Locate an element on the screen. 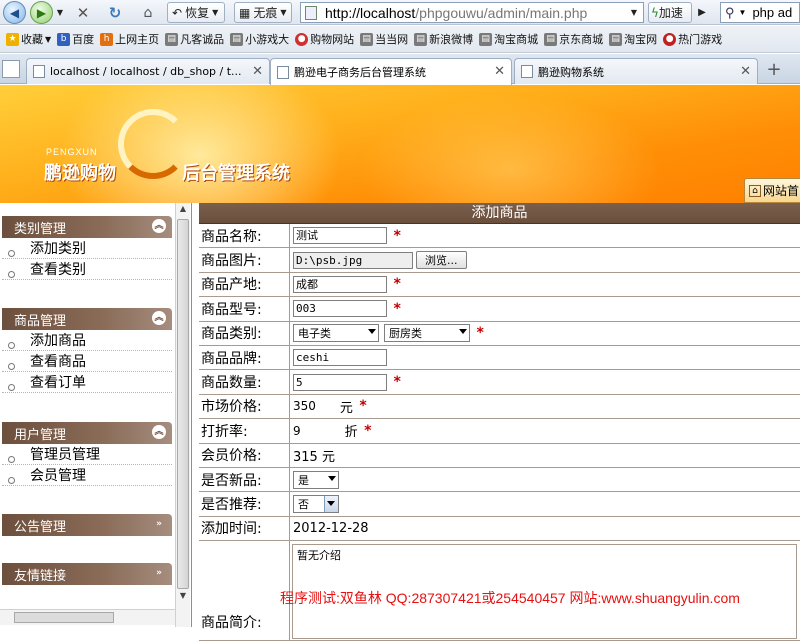  discount-value: 9 is located at coordinates (297, 431).